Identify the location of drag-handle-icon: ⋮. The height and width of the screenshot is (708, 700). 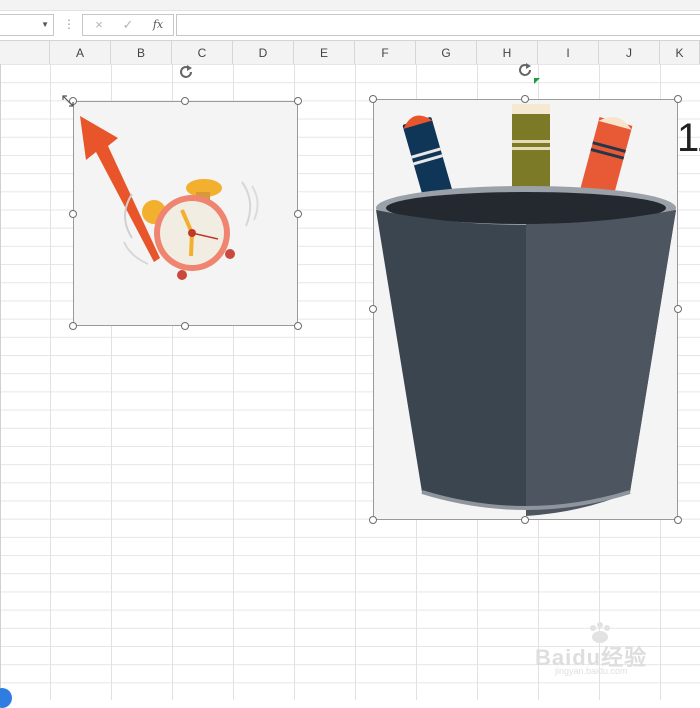
(69, 24).